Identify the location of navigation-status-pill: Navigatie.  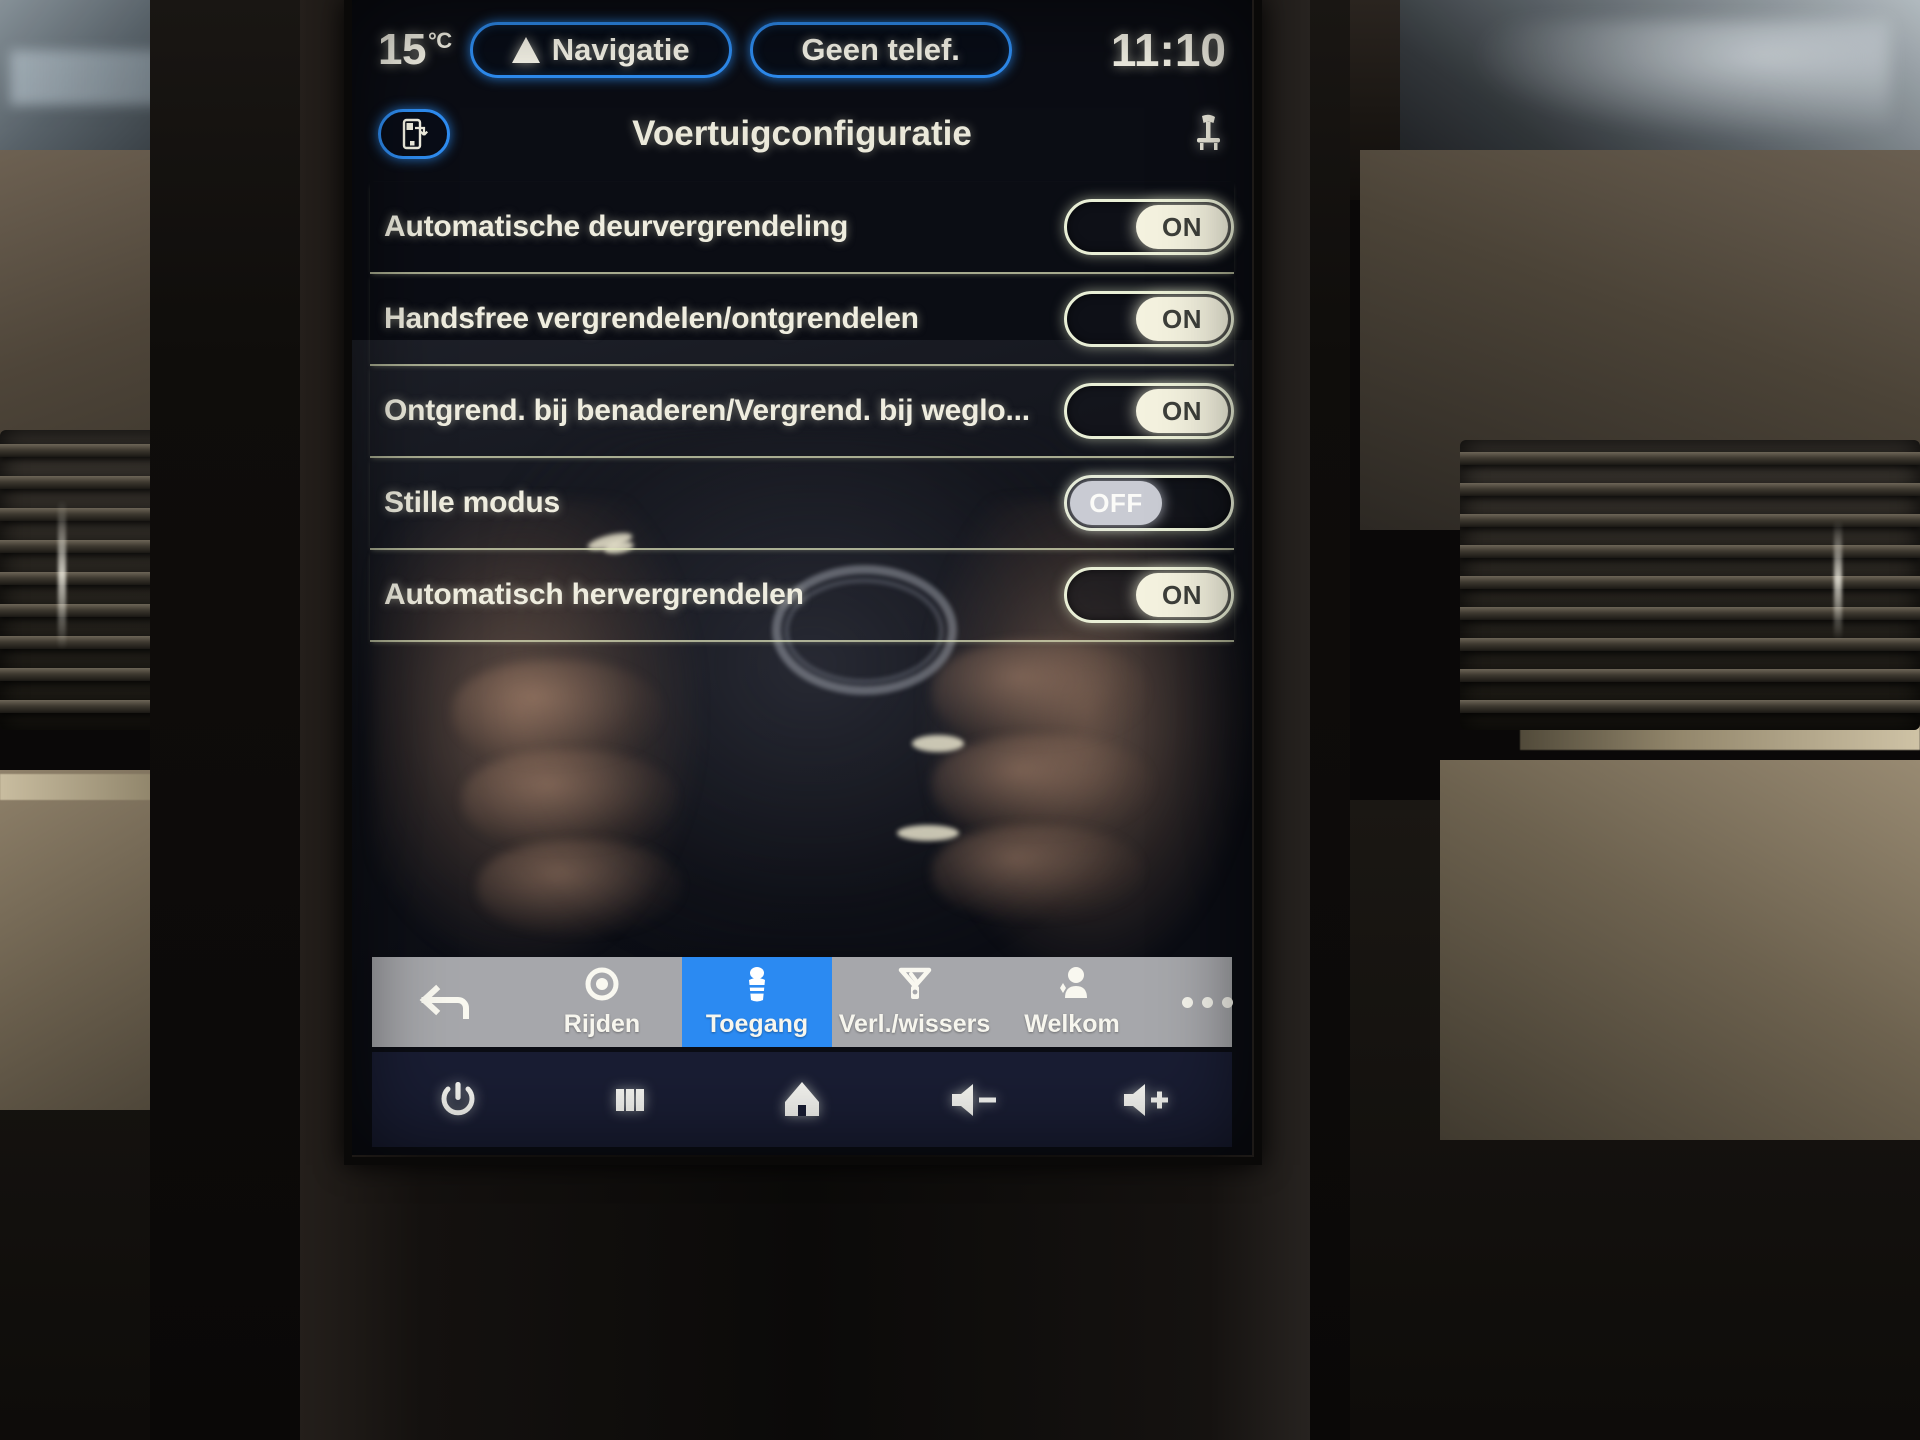
(600, 50).